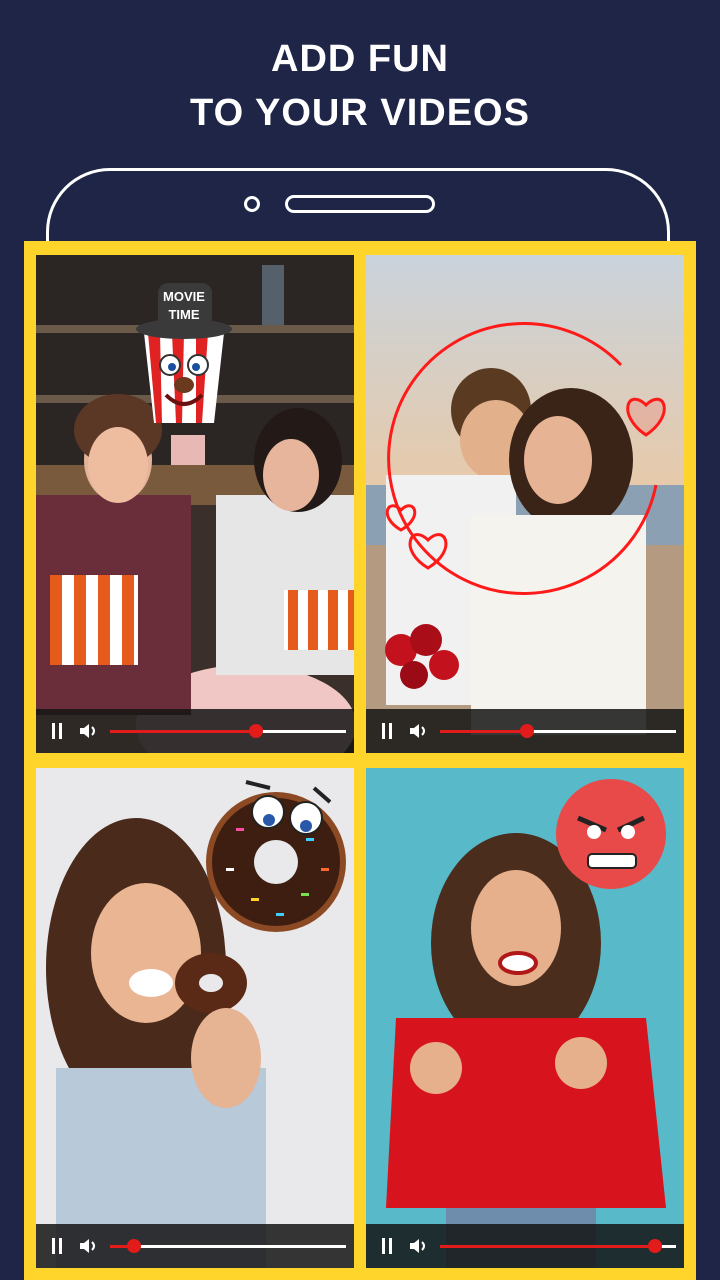  Describe the element at coordinates (360, 204) in the screenshot. I see `phone-speaker-icon` at that location.